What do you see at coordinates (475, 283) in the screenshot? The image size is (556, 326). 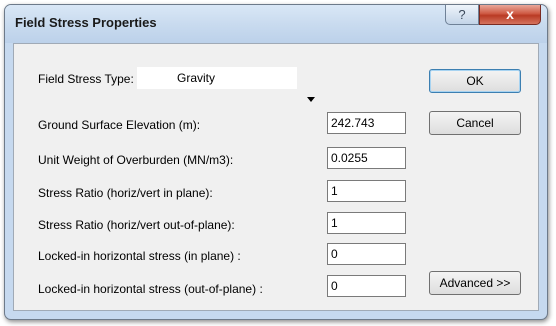 I see `advanced-button: Advanced >>` at bounding box center [475, 283].